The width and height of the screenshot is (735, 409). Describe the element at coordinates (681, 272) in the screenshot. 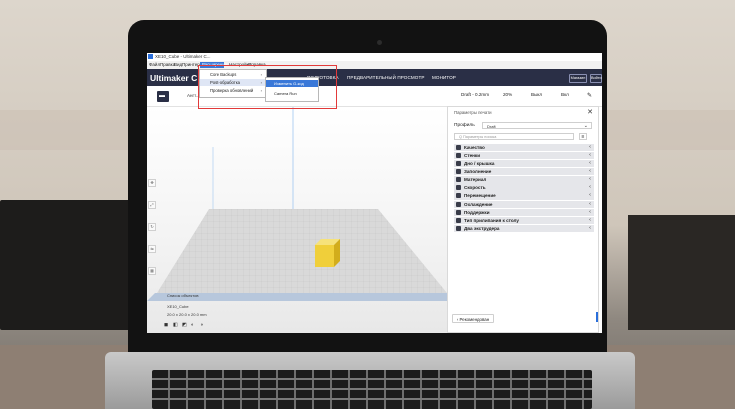

I see `background-cabinet-right` at that location.